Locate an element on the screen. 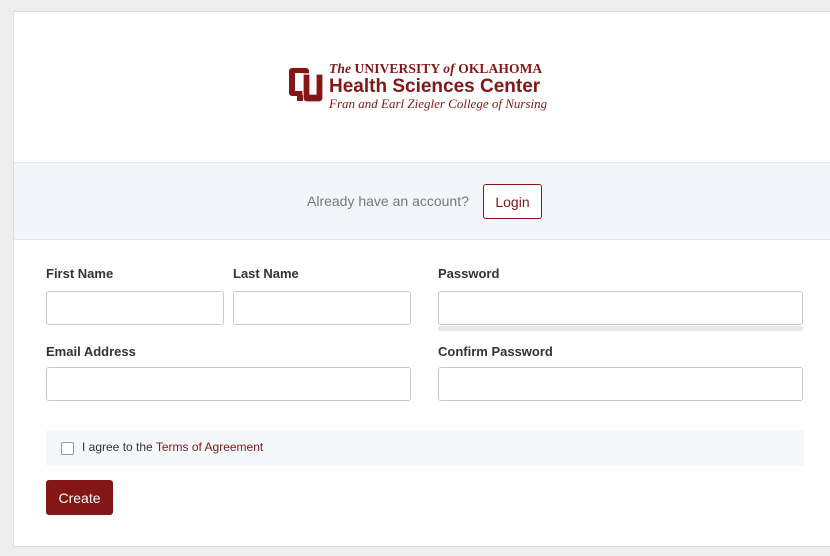  first-name-field is located at coordinates (135, 308).